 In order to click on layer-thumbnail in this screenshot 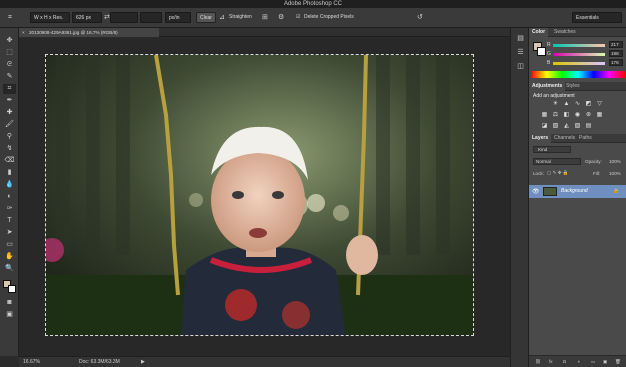, I will do `click(550, 191)`.